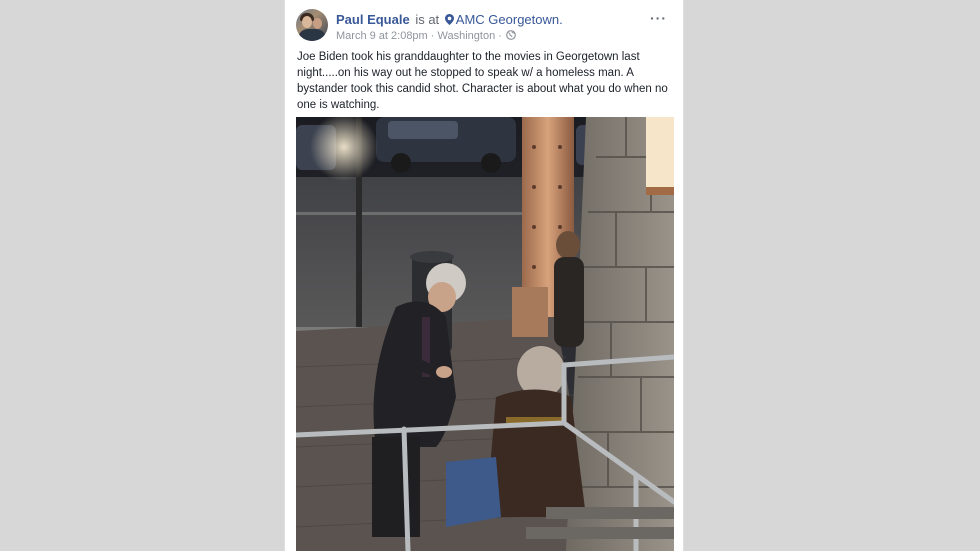 Image resolution: width=980 pixels, height=551 pixels. Describe the element at coordinates (658, 18) in the screenshot. I see `more-options-icon: ···` at that location.